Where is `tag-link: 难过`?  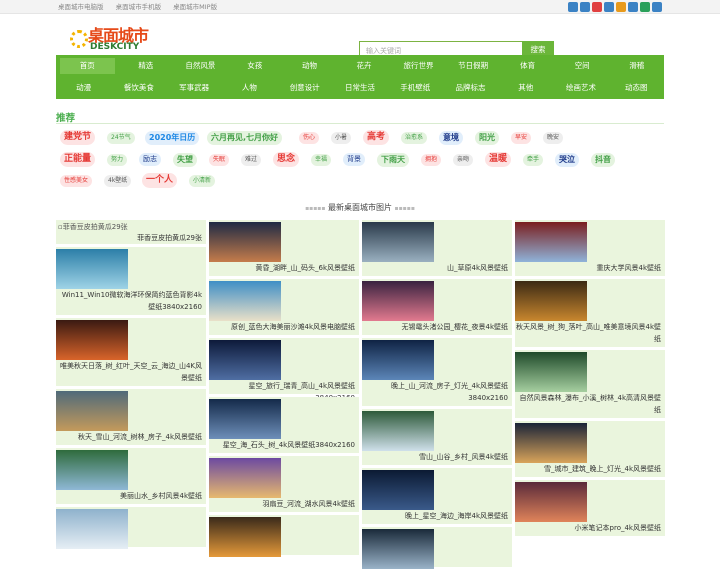 tag-link: 难过 is located at coordinates (251, 159).